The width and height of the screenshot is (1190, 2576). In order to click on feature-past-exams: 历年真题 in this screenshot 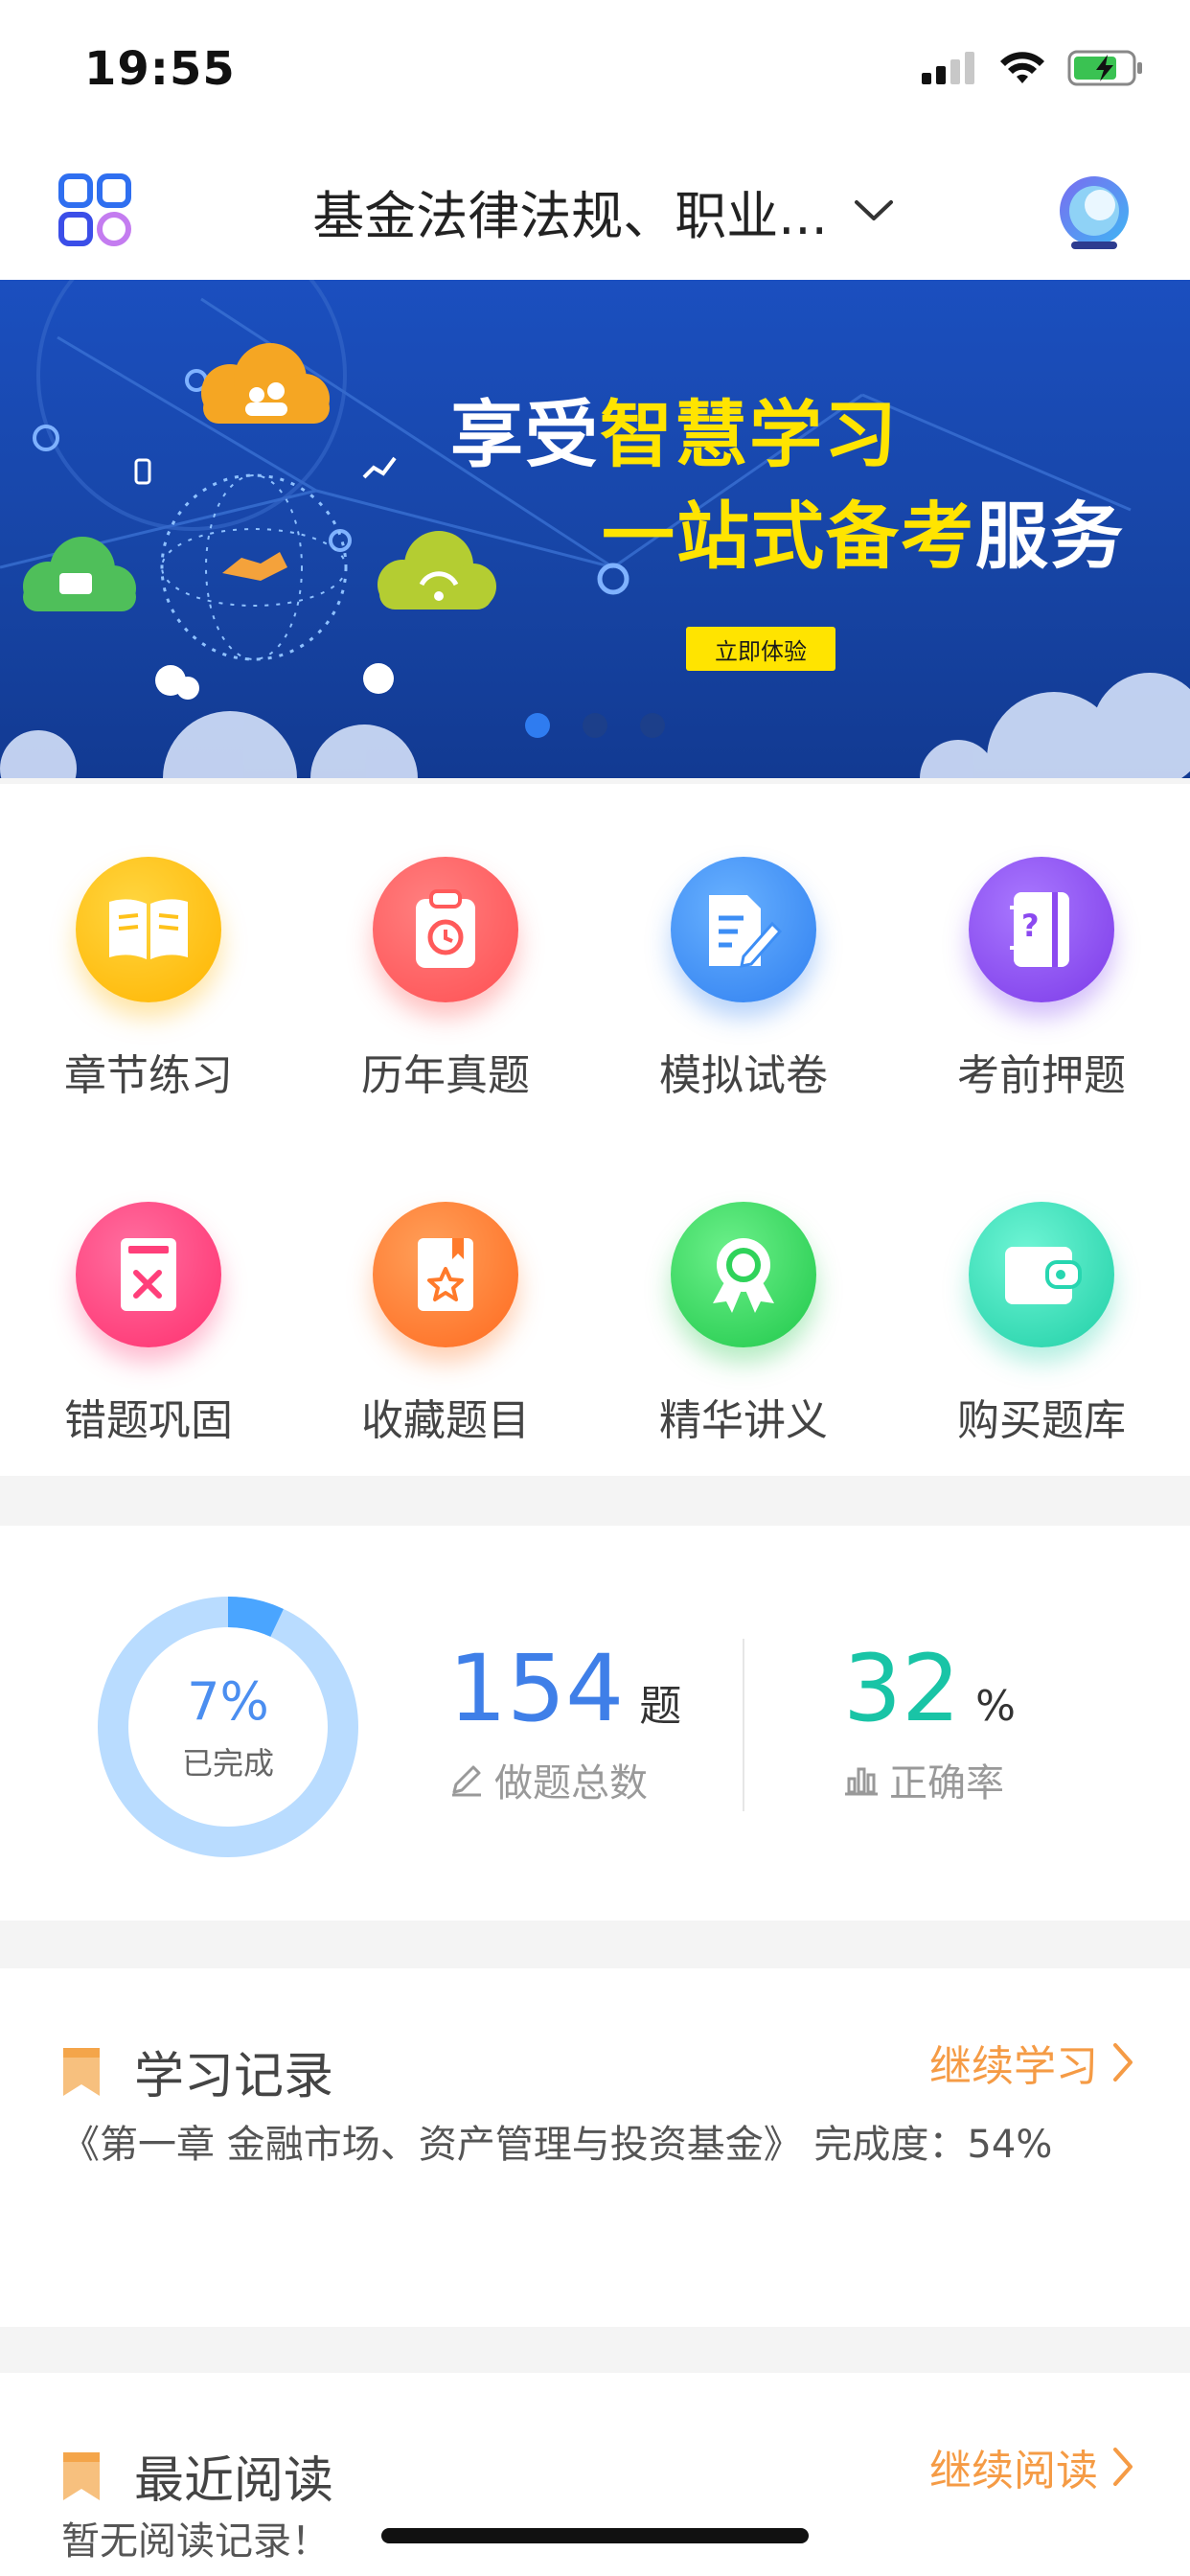, I will do `click(445, 1000)`.